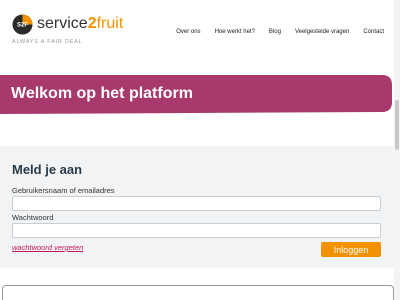 The image size is (400, 300). Describe the element at coordinates (188, 32) in the screenshot. I see `nav-item-over-ons: Over ons` at that location.